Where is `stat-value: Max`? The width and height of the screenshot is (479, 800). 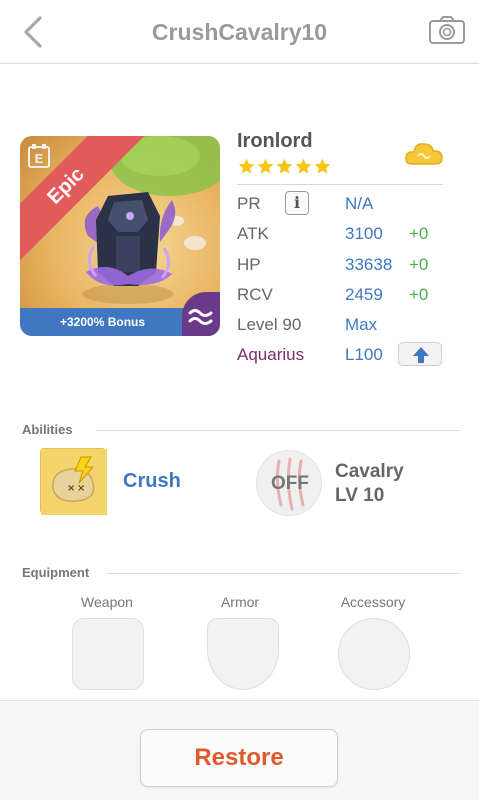
stat-value: Max is located at coordinates (361, 324).